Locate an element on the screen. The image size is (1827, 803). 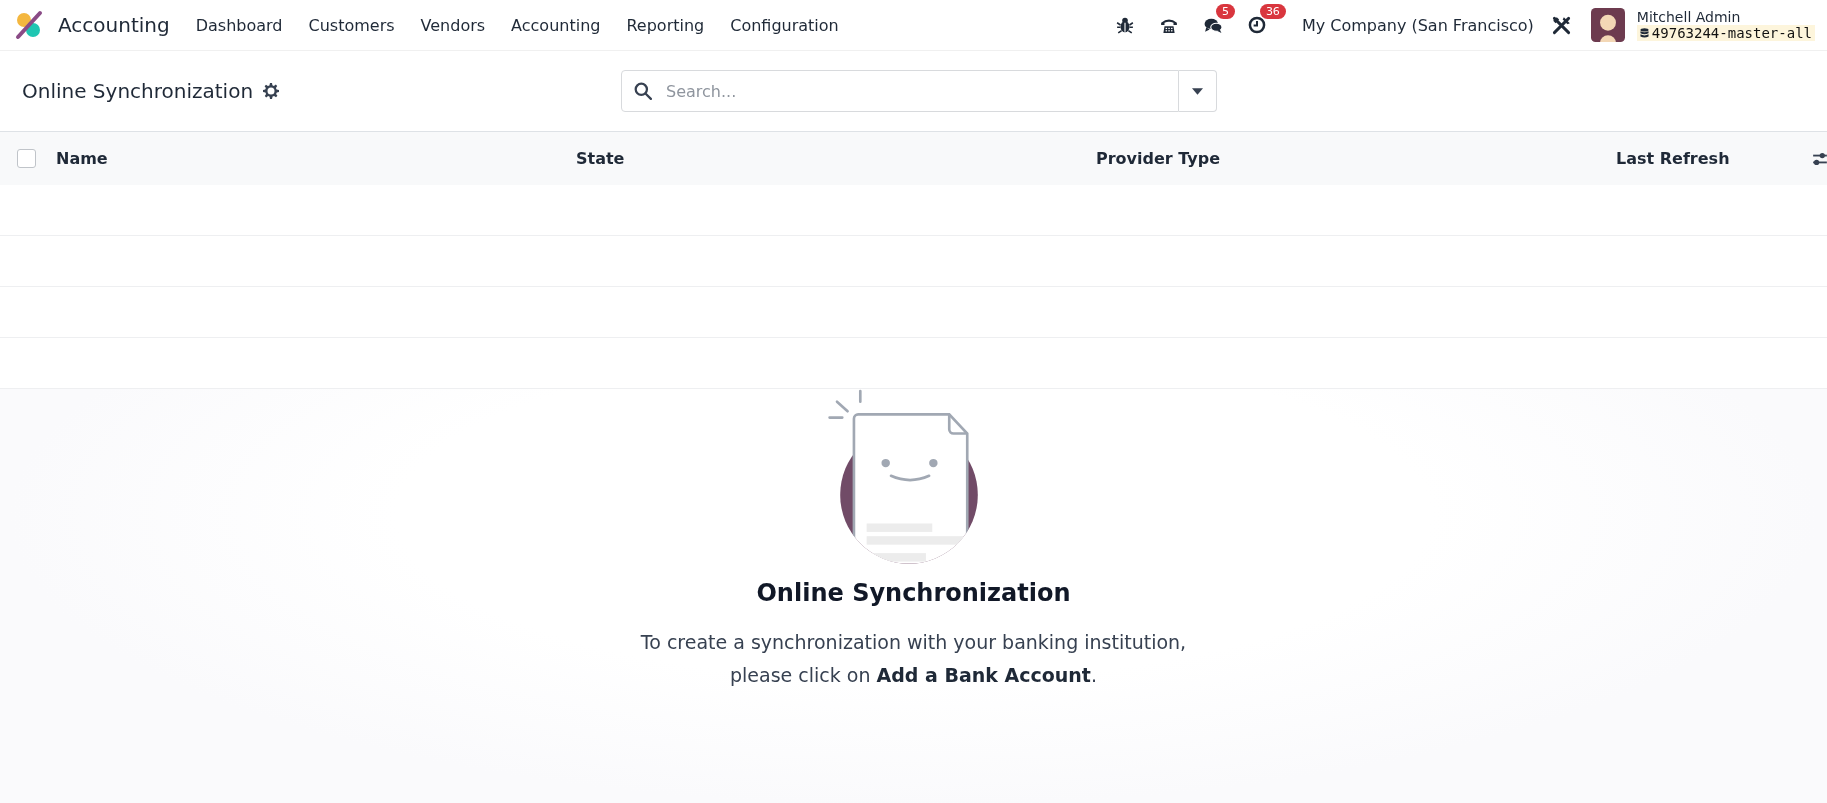
menu-item: Dashboard is located at coordinates (239, 25).